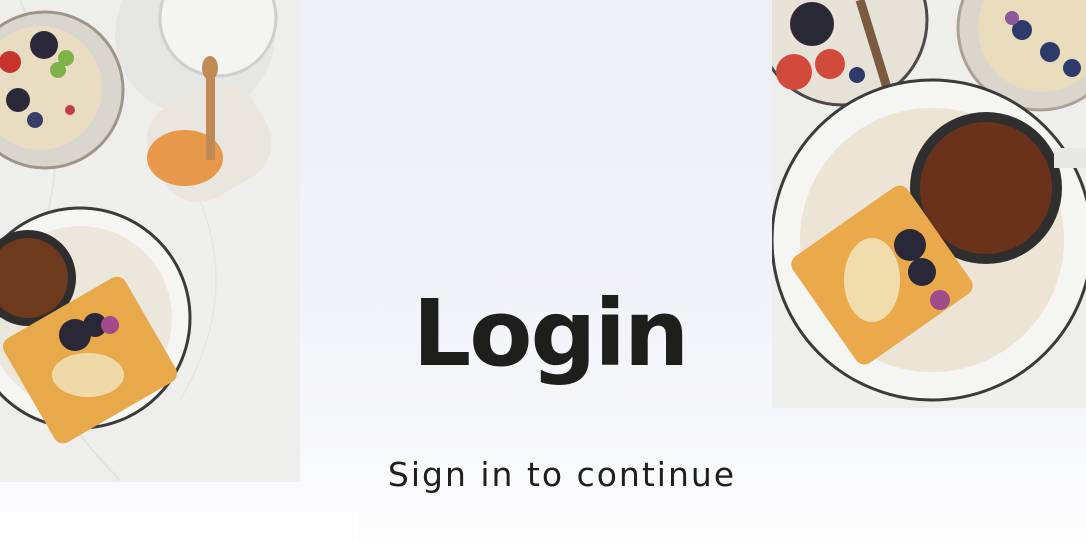 Image resolution: width=1086 pixels, height=542 pixels. I want to click on login-subtitle: Sign in to continue, so click(562, 474).